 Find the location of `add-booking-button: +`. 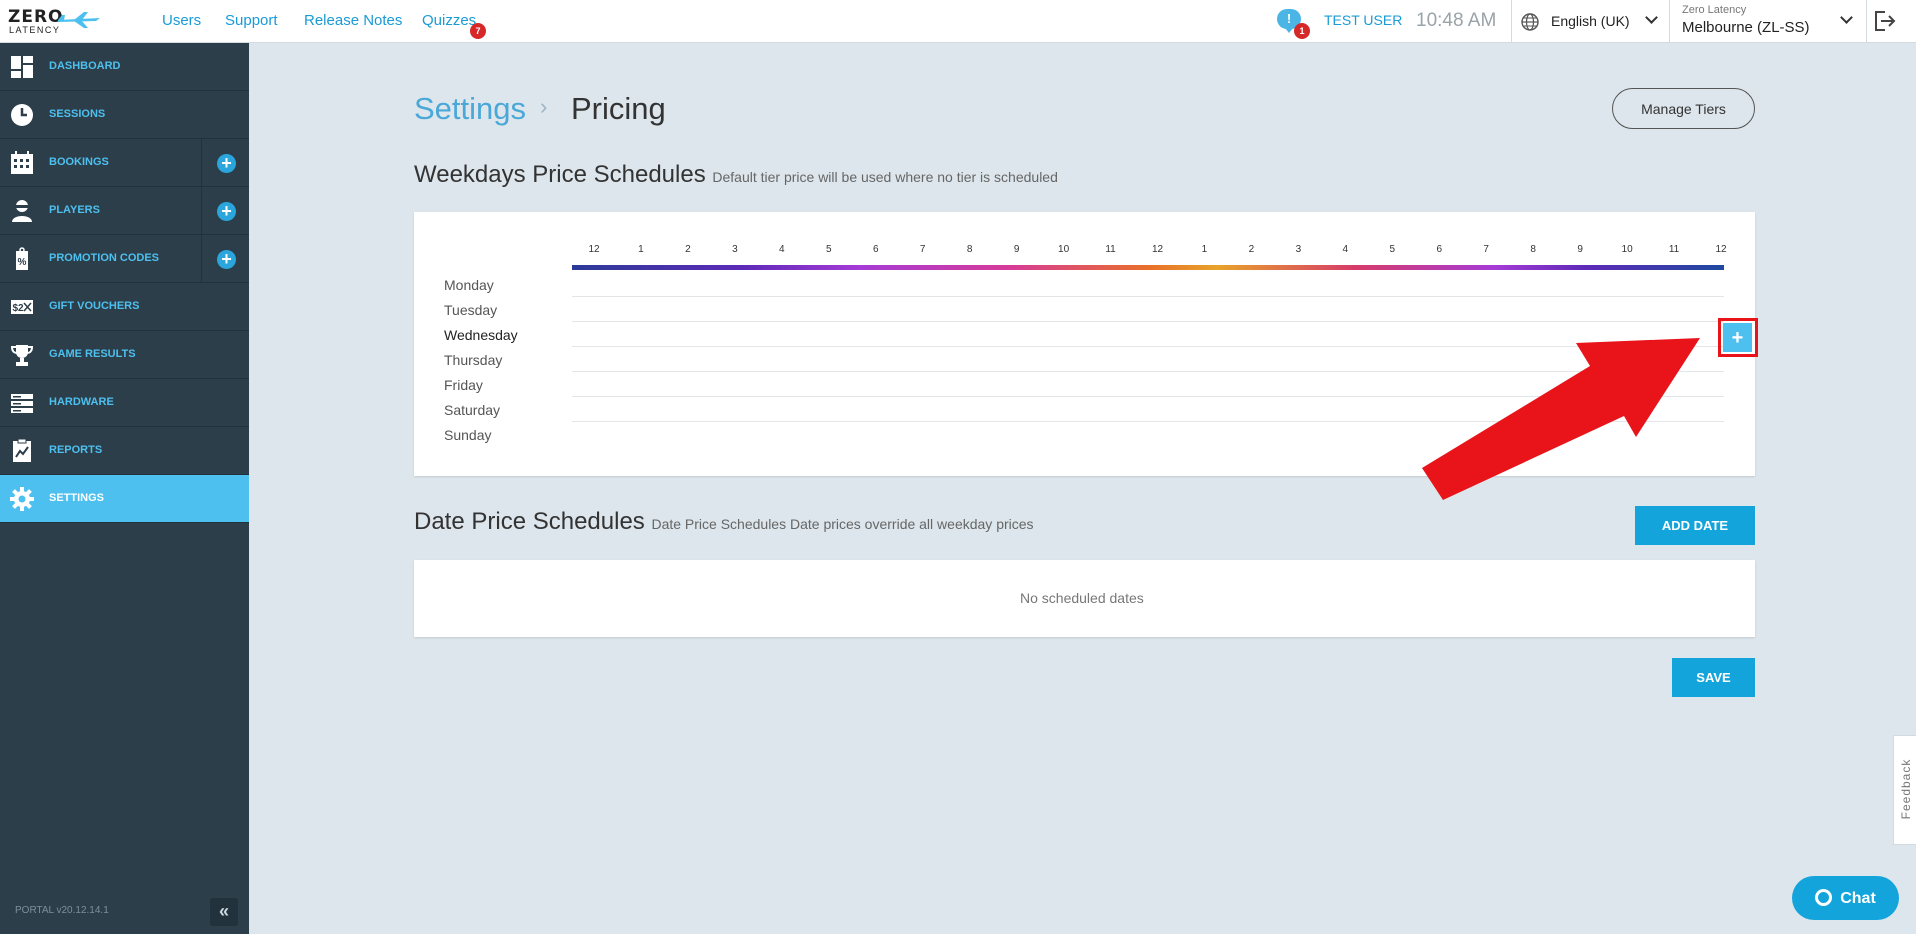

add-booking-button: + is located at coordinates (225, 163).